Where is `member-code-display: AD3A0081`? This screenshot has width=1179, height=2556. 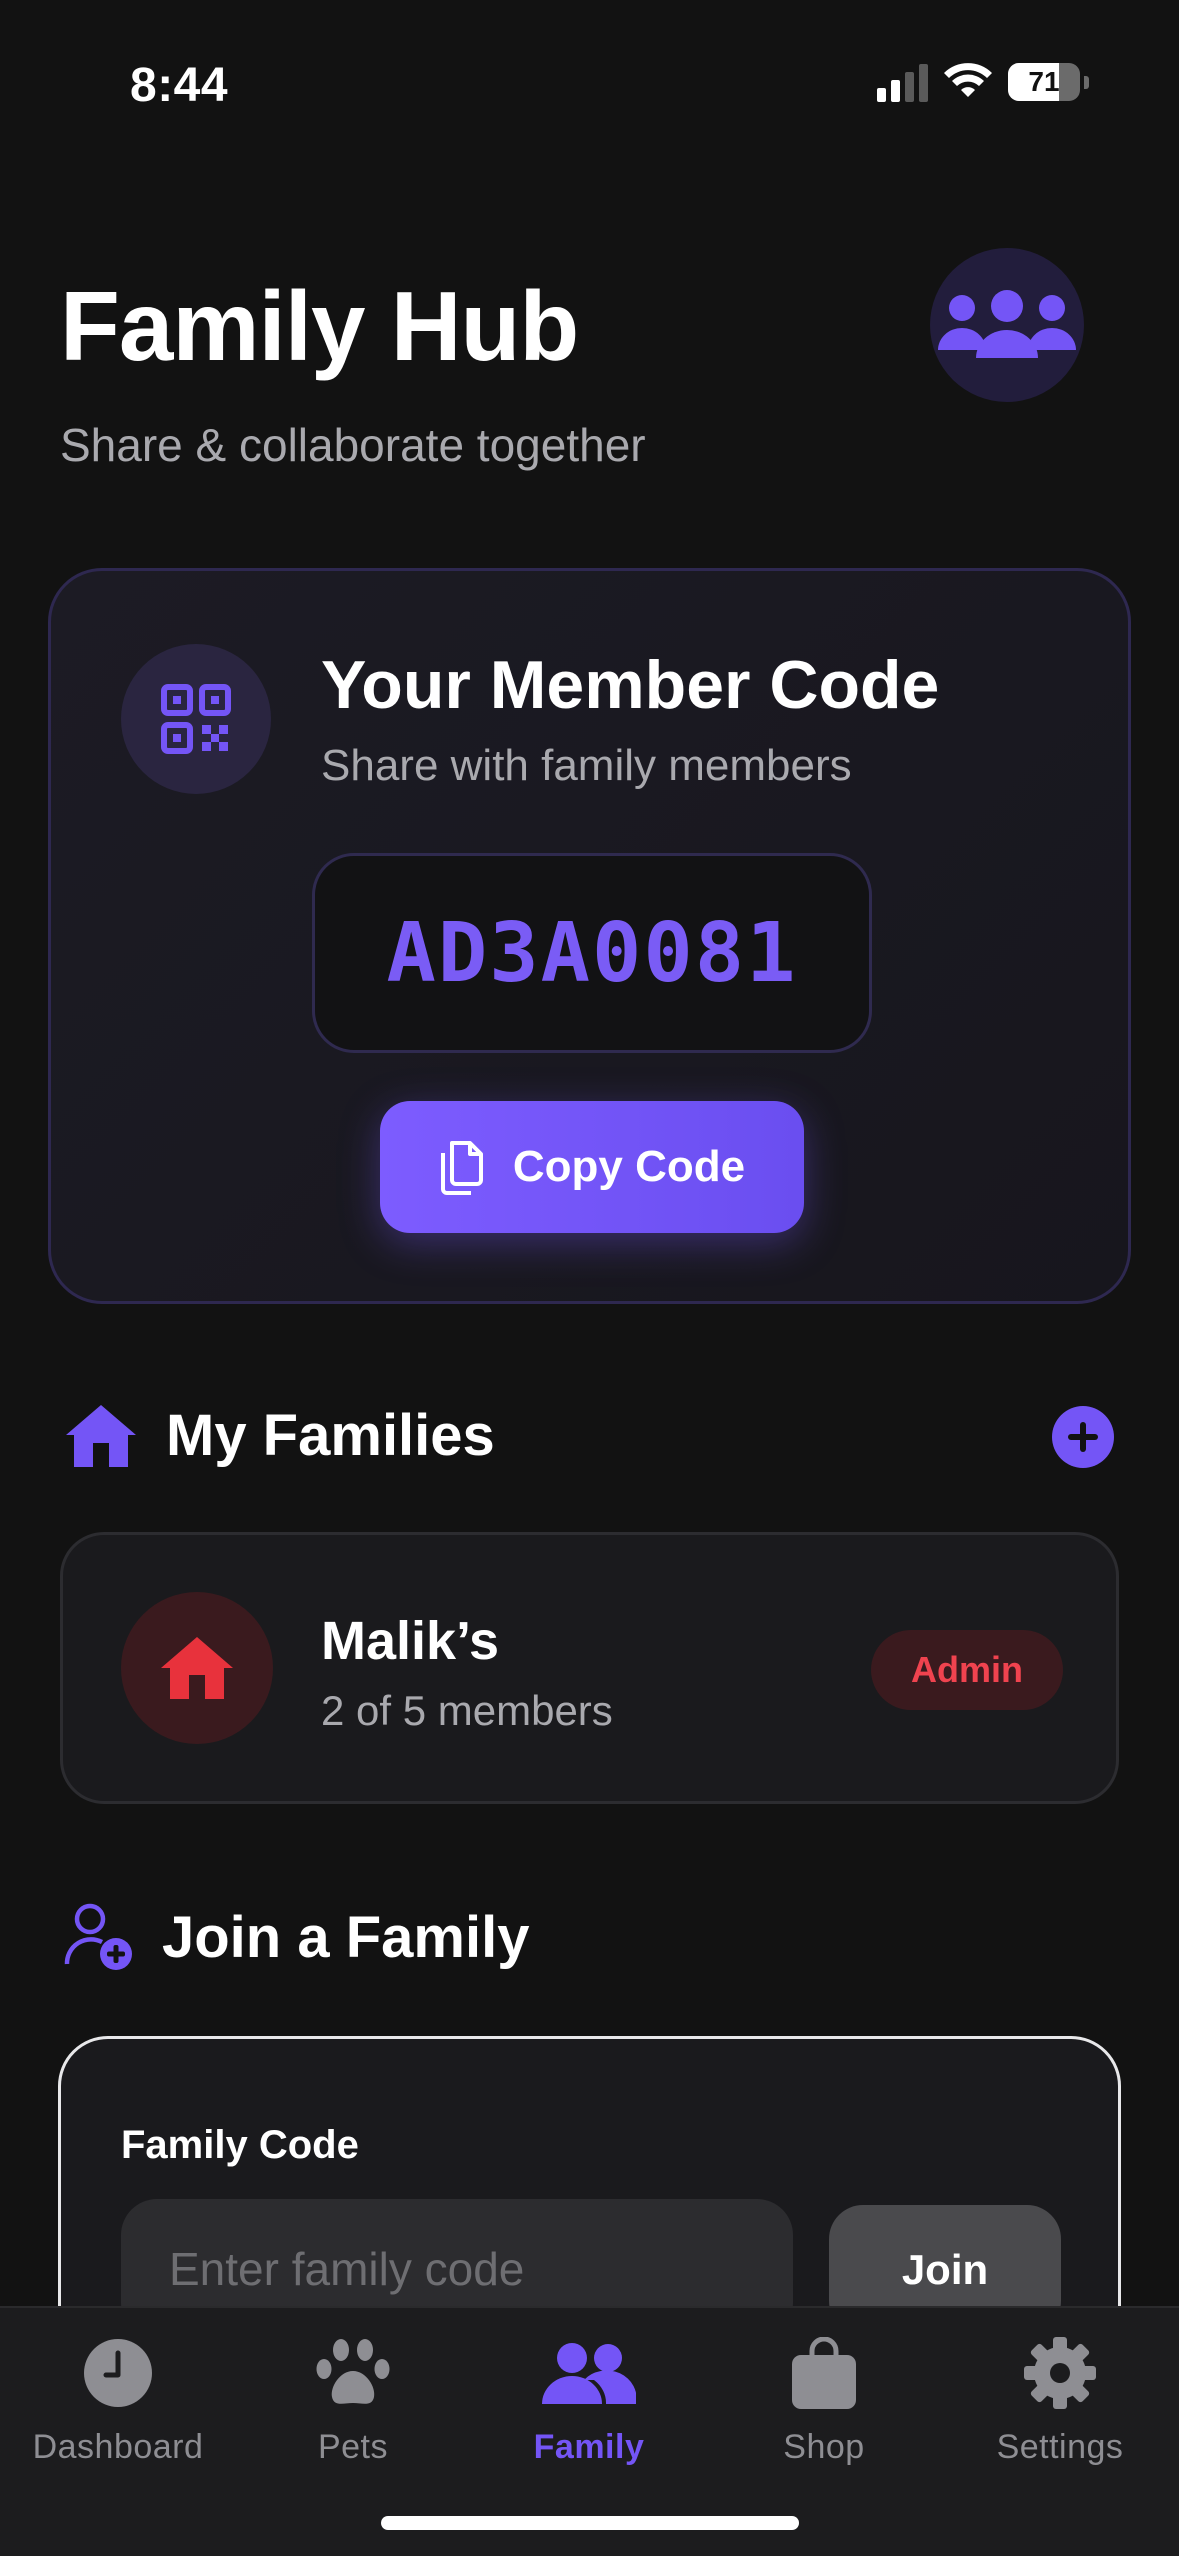 member-code-display: AD3A0081 is located at coordinates (592, 953).